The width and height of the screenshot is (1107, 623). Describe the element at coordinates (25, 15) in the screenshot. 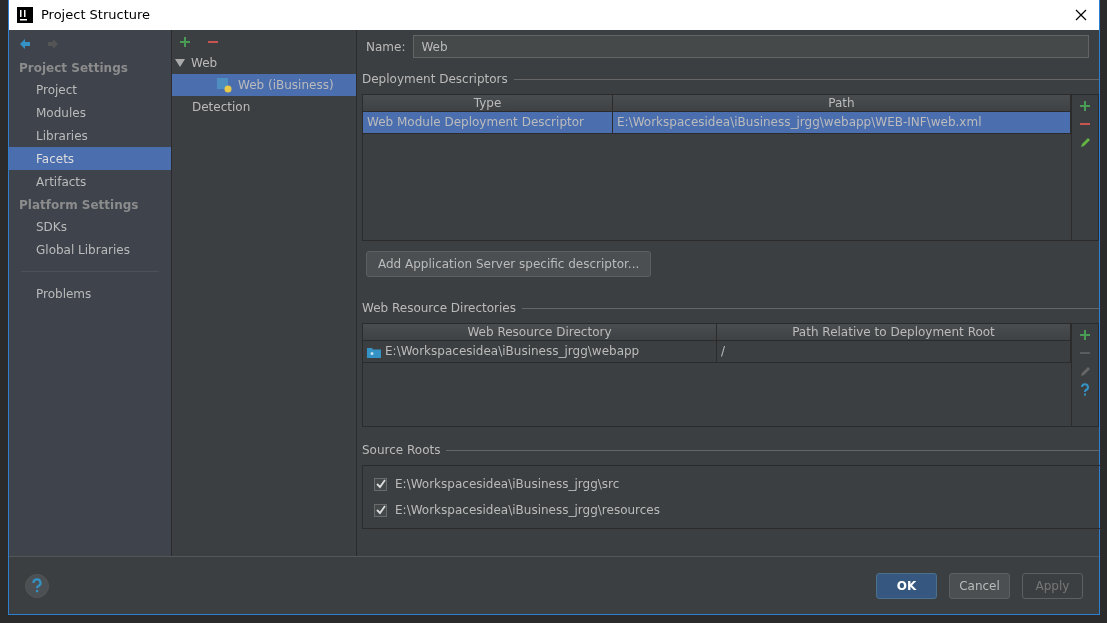

I see `app-logo-icon` at that location.